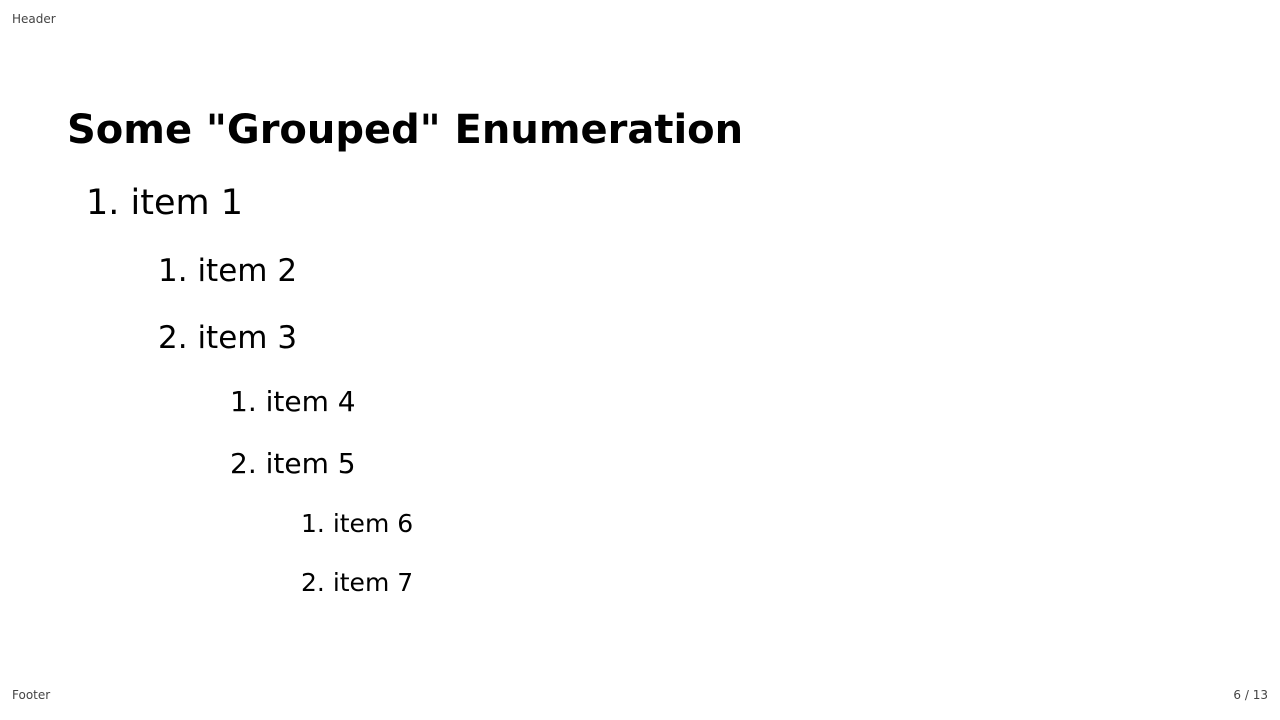  What do you see at coordinates (247, 338) in the screenshot?
I see `list-item-text: item 3` at bounding box center [247, 338].